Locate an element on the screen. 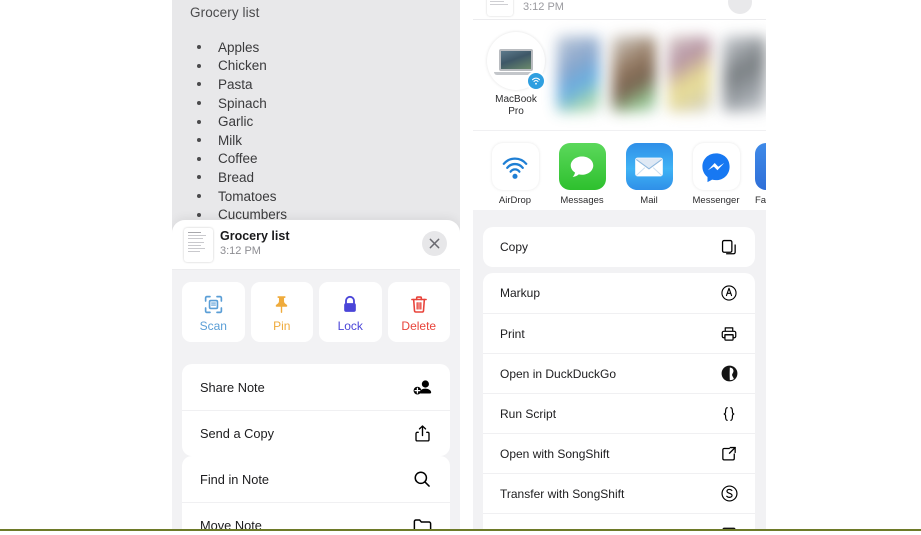 Image resolution: width=921 pixels, height=535 pixels. share-group-two: Find in Note Move Note is located at coordinates (316, 493).